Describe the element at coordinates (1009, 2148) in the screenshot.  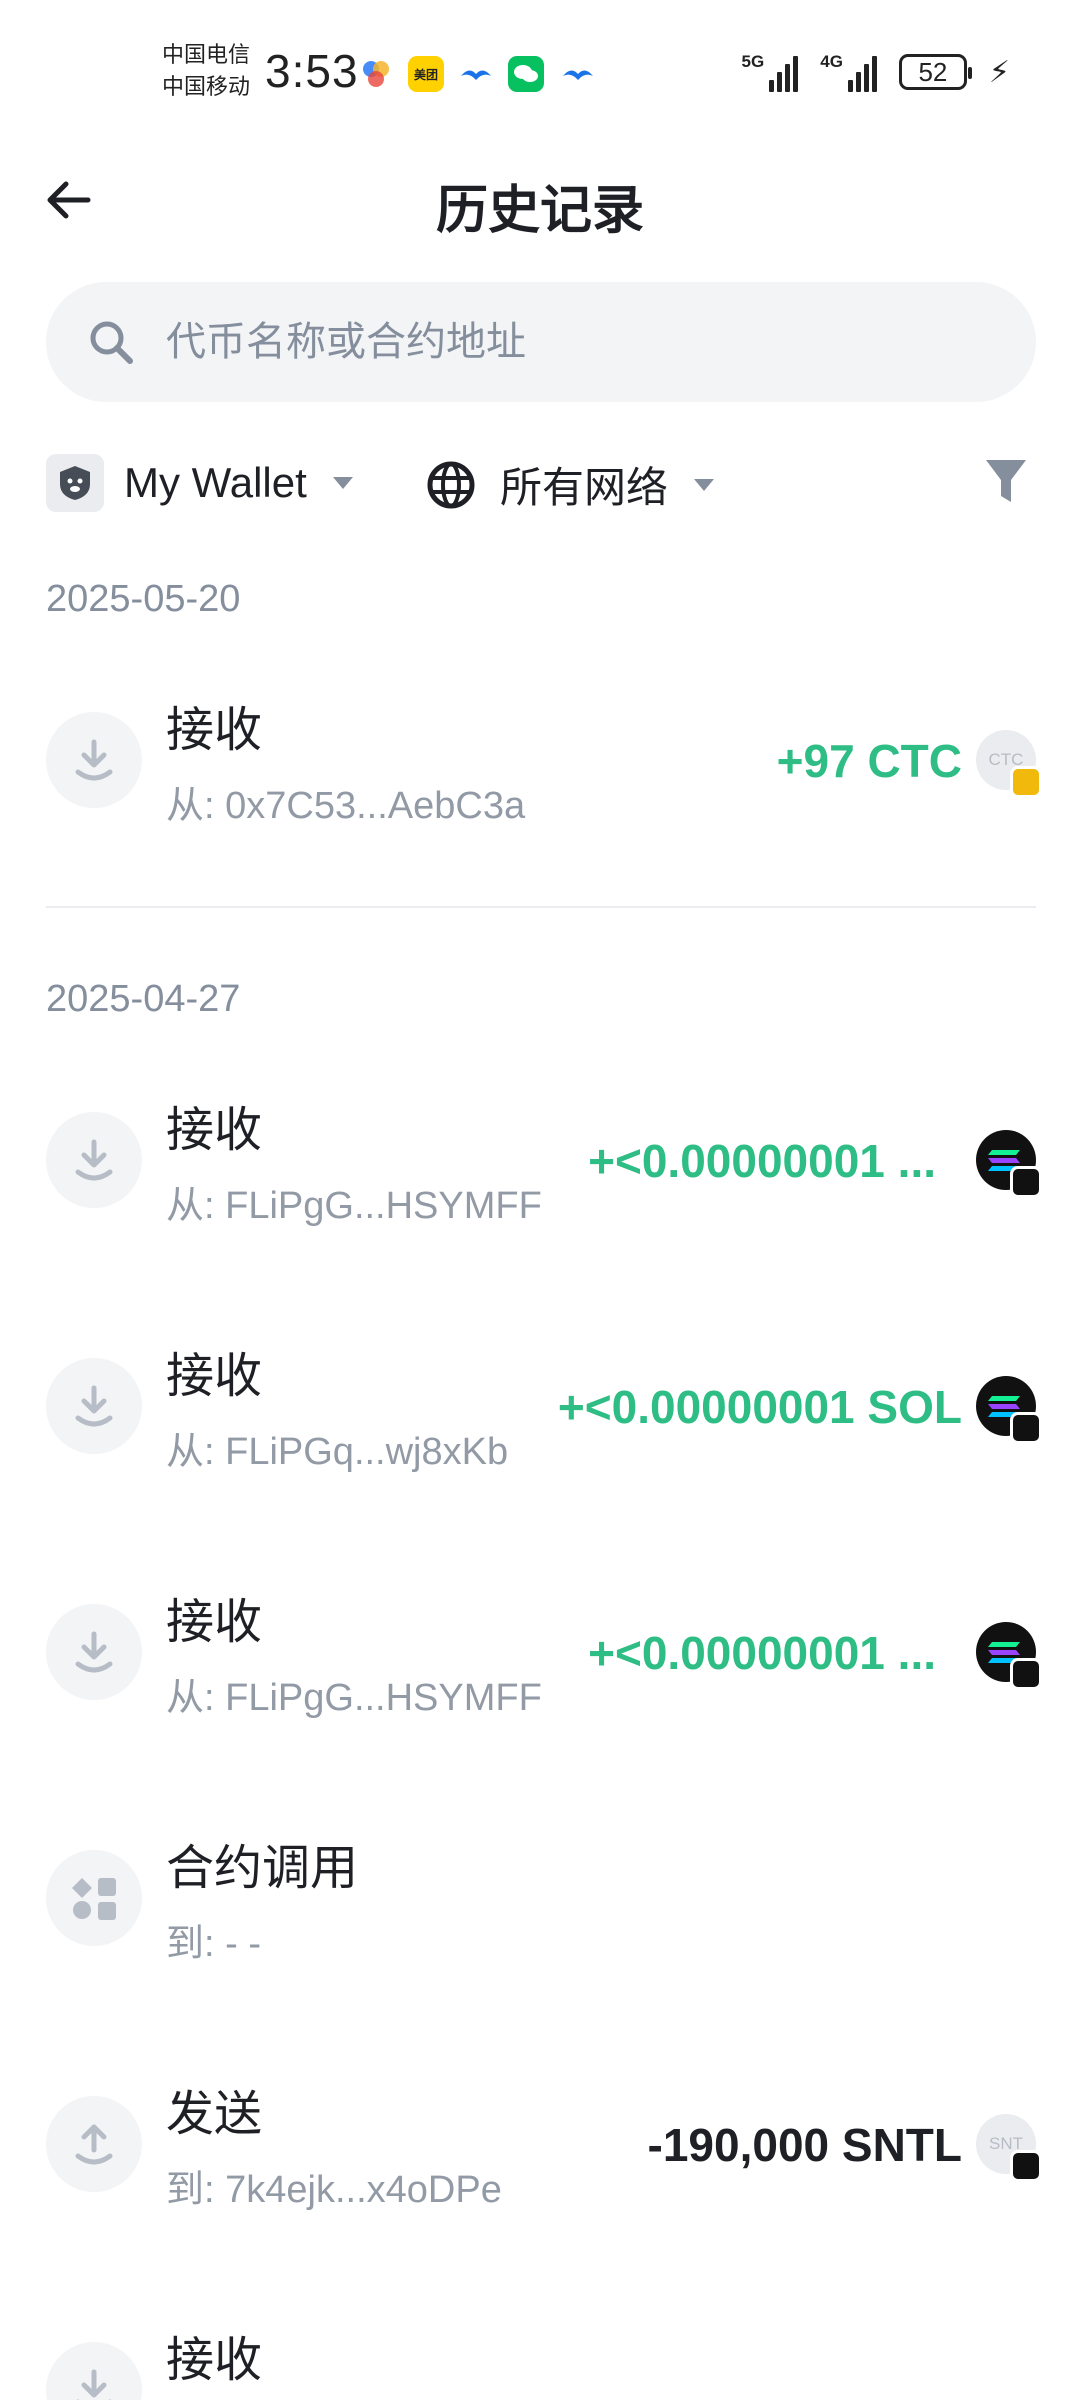
I see `sntl-token-icon: SNT` at that location.